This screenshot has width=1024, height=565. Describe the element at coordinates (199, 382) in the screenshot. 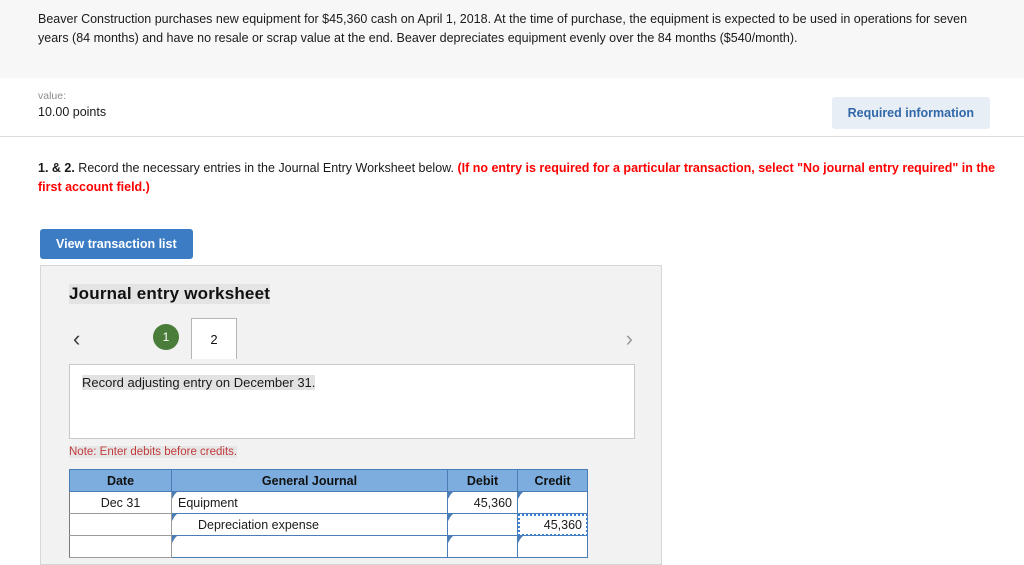

I see `transaction-description-text: Record adjusting entry on December 31.` at that location.